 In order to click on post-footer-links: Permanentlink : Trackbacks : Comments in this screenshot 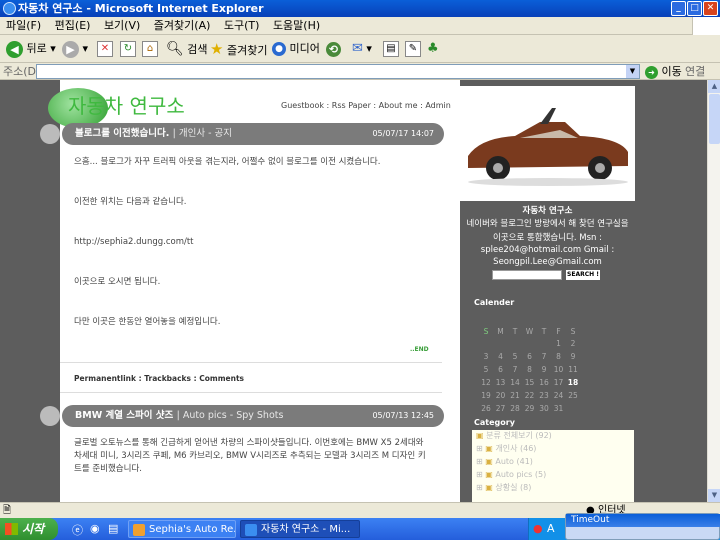, I will do `click(159, 378)`.